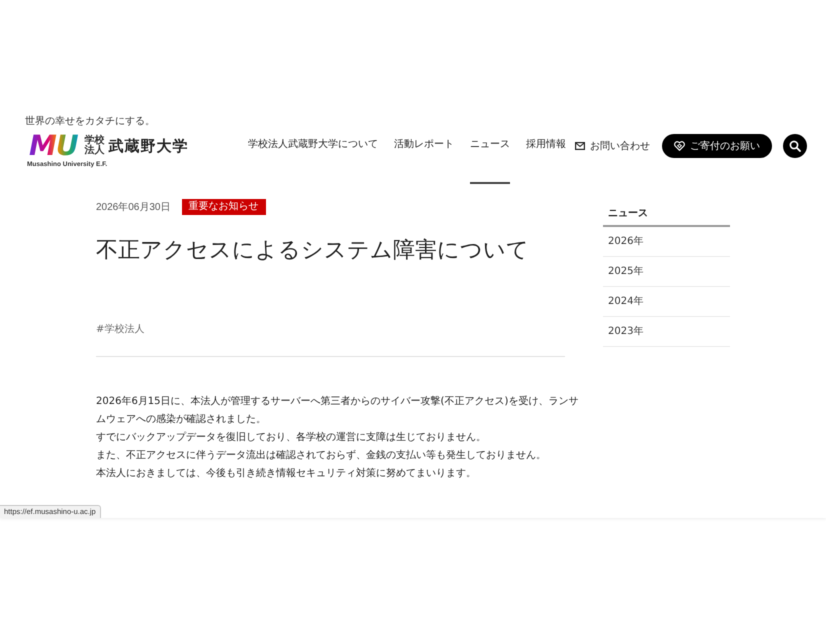  Describe the element at coordinates (546, 149) in the screenshot. I see `nav-tab: 採用情報` at that location.